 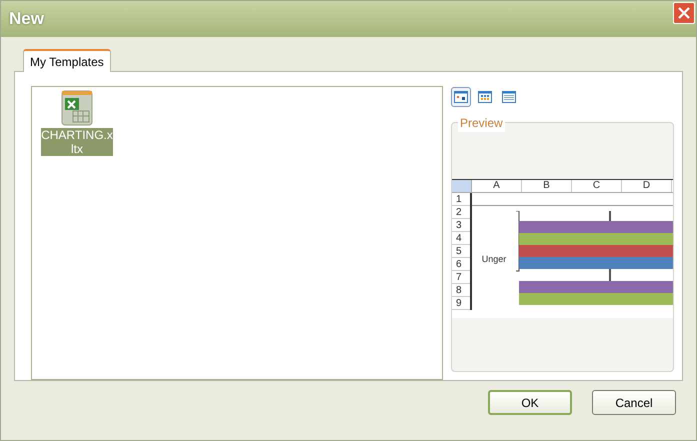 I want to click on column-header: B, so click(x=547, y=186).